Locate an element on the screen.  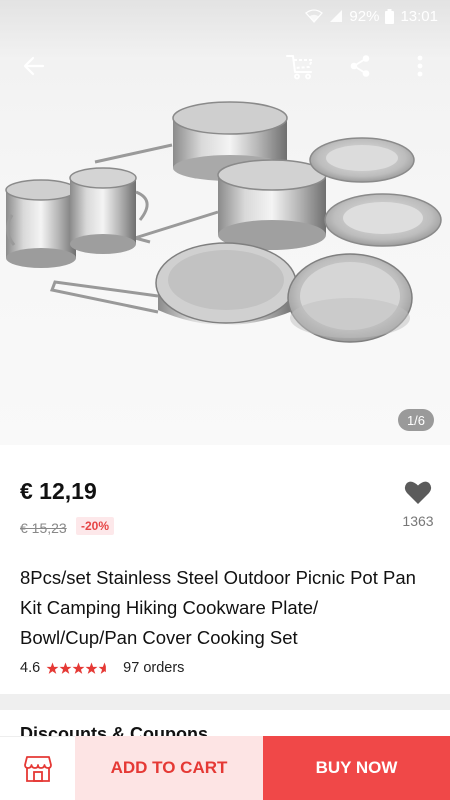
buy-now-button: BUY NOW is located at coordinates (356, 768).